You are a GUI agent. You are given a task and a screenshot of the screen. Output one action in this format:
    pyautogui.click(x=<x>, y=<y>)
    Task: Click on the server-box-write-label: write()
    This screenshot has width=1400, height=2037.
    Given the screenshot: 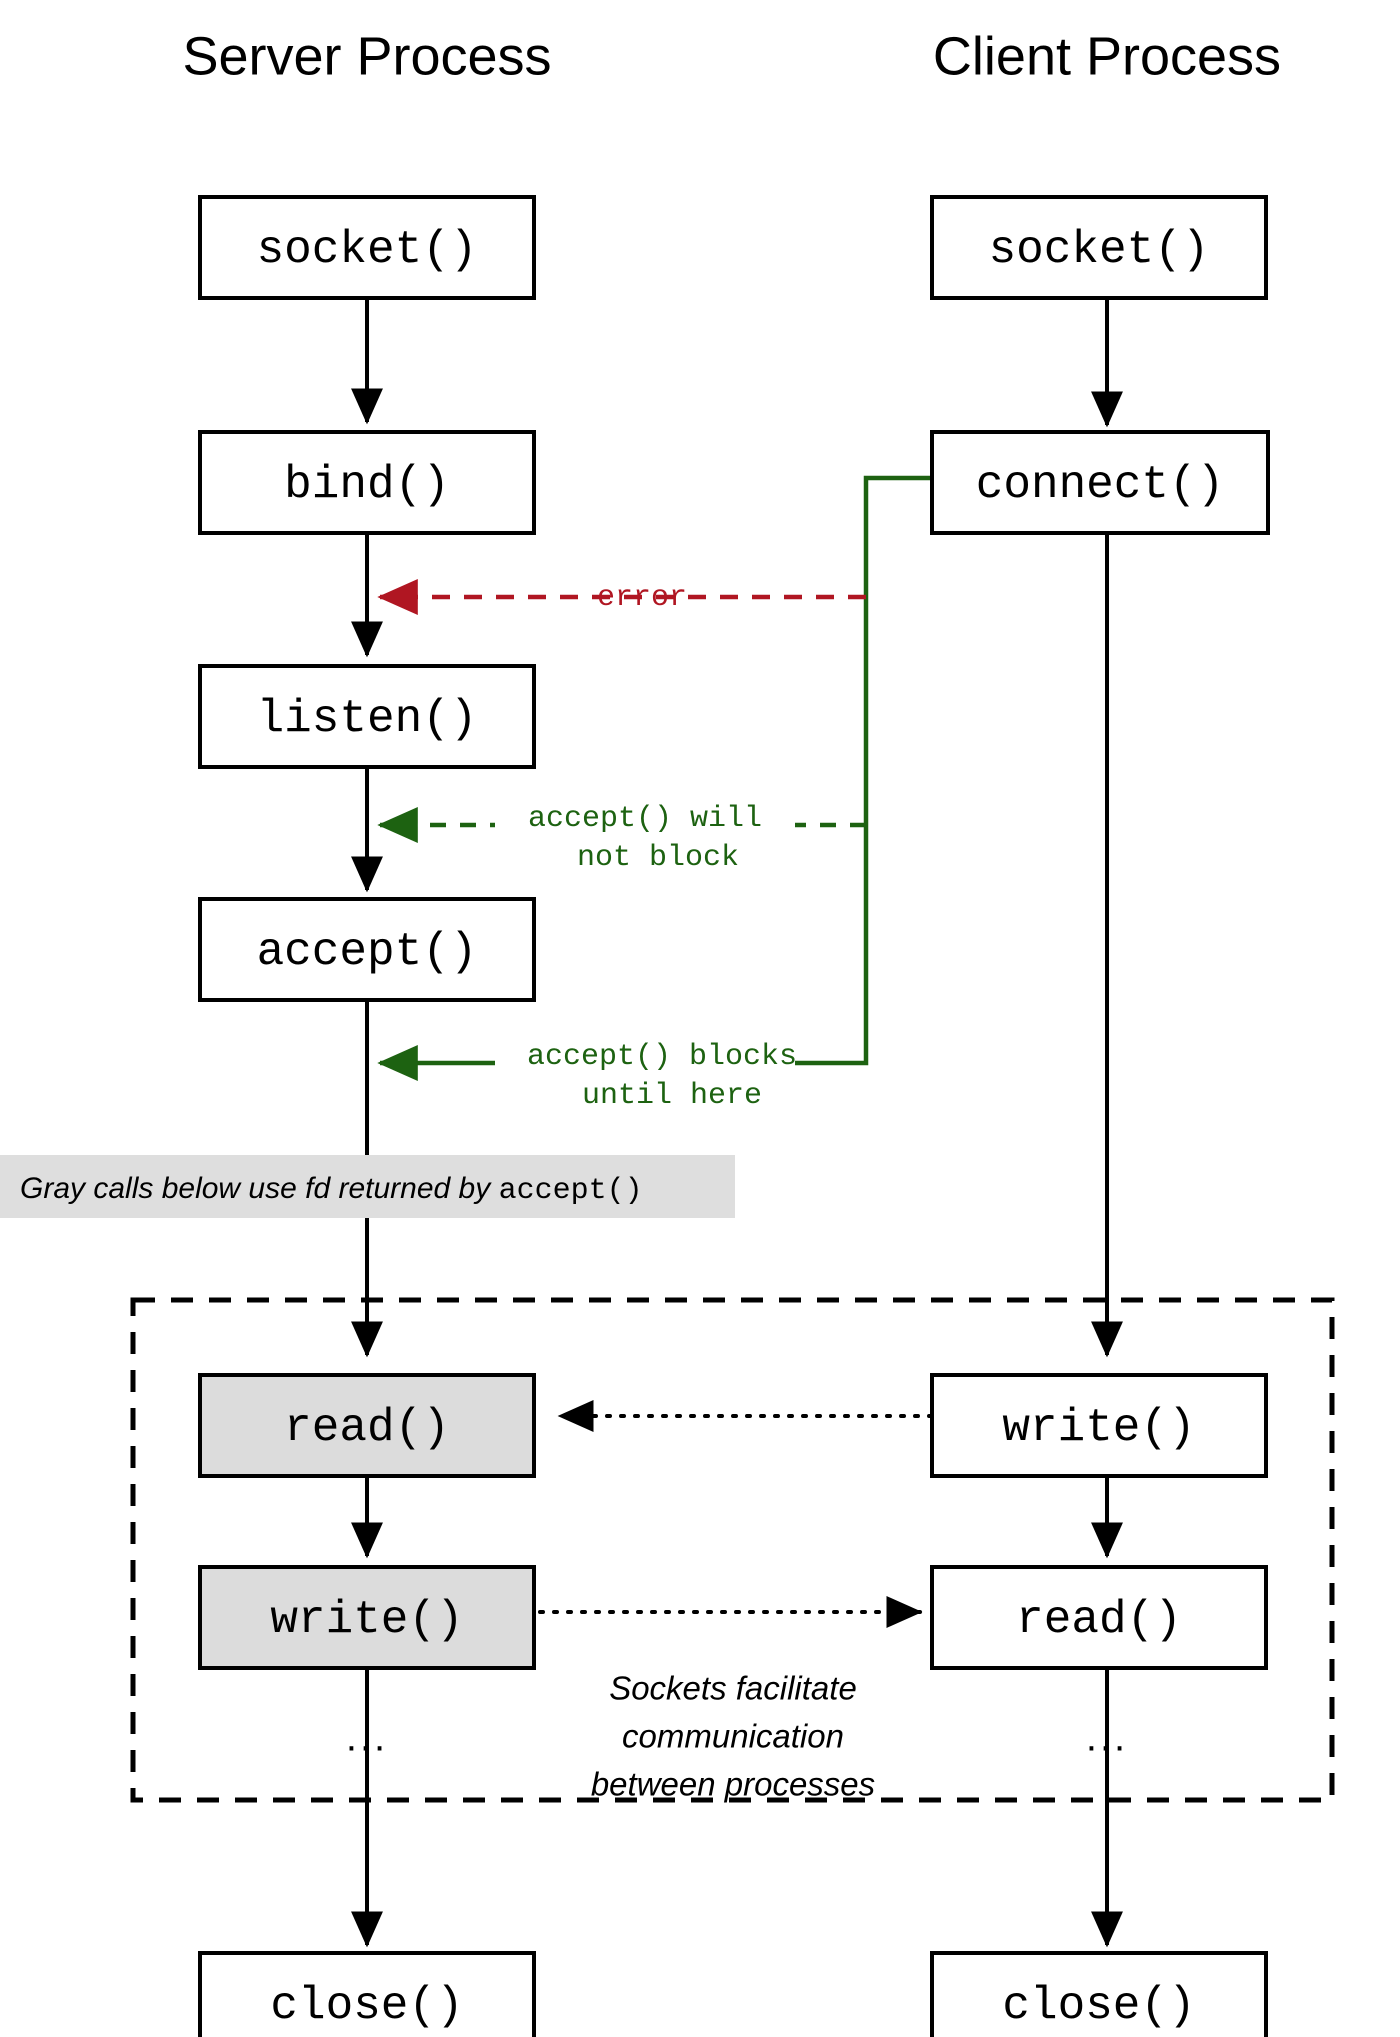 What is the action you would take?
    pyautogui.click(x=366, y=1620)
    